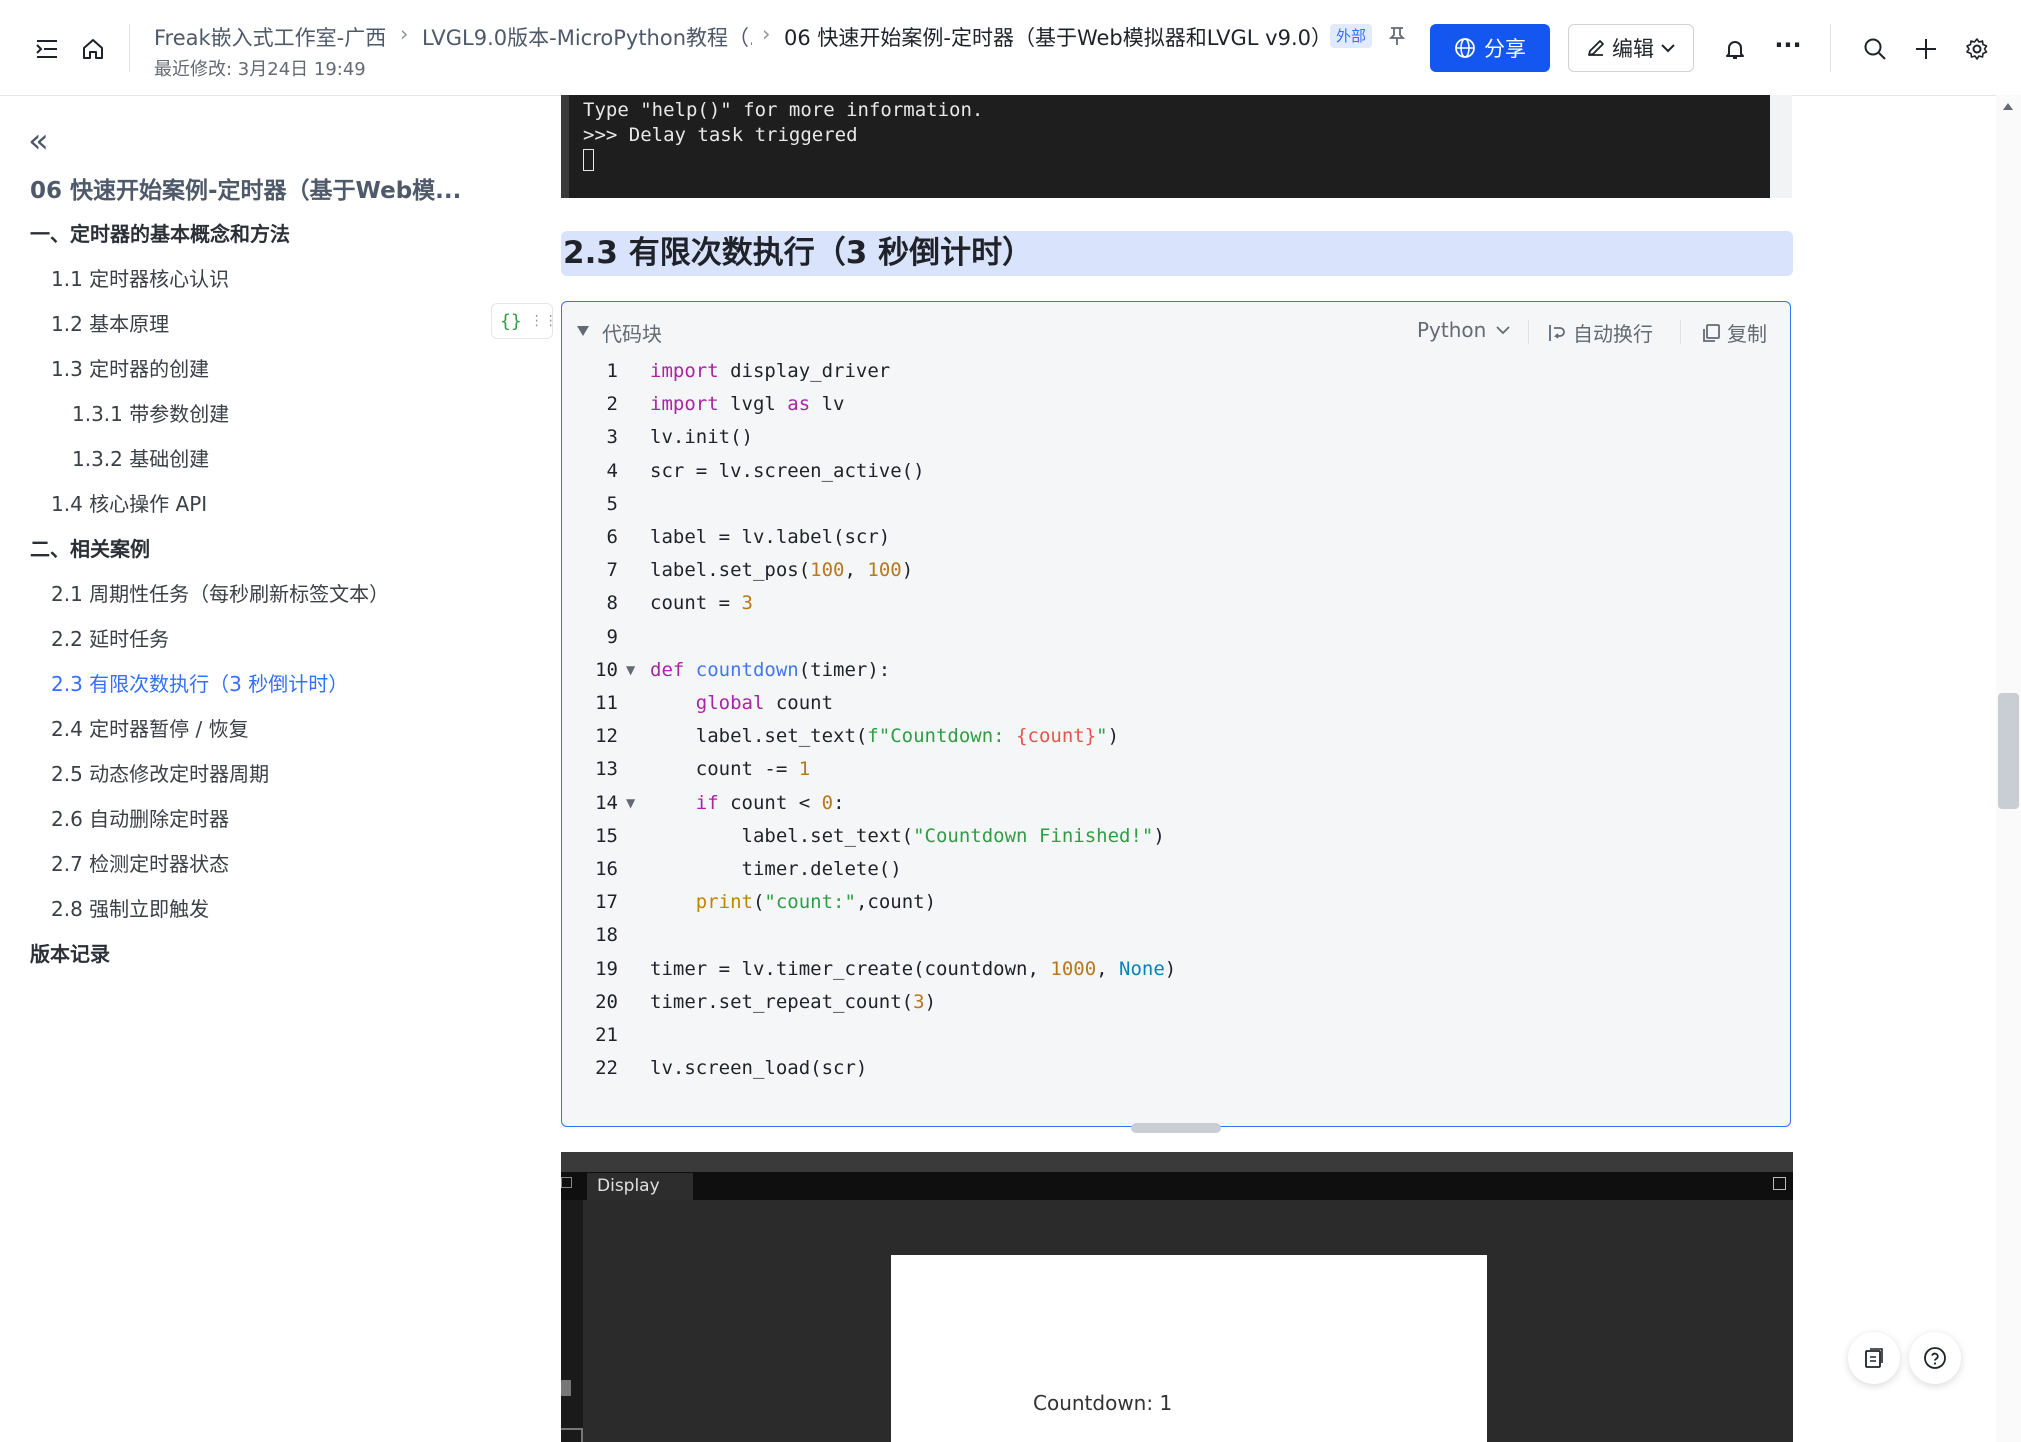  Describe the element at coordinates (720, 135) in the screenshot. I see `terminal-line: >>> Delay task triggered` at that location.